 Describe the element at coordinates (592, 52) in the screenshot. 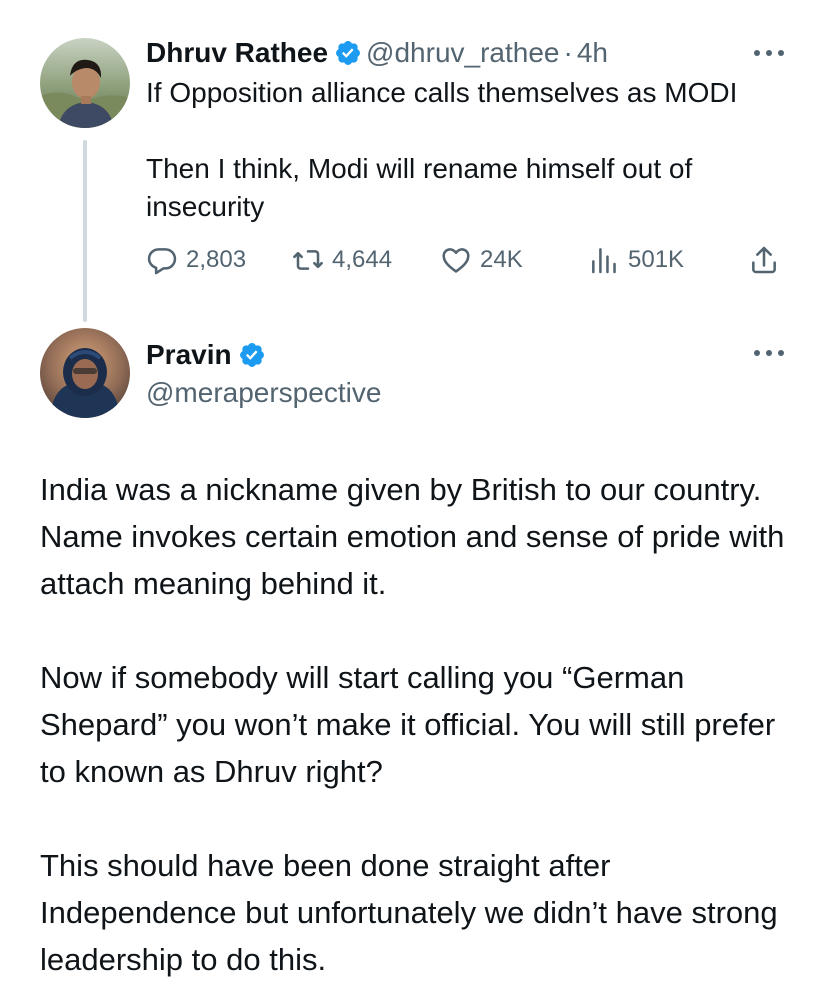

I see `parent-tweet-time: 4h` at that location.